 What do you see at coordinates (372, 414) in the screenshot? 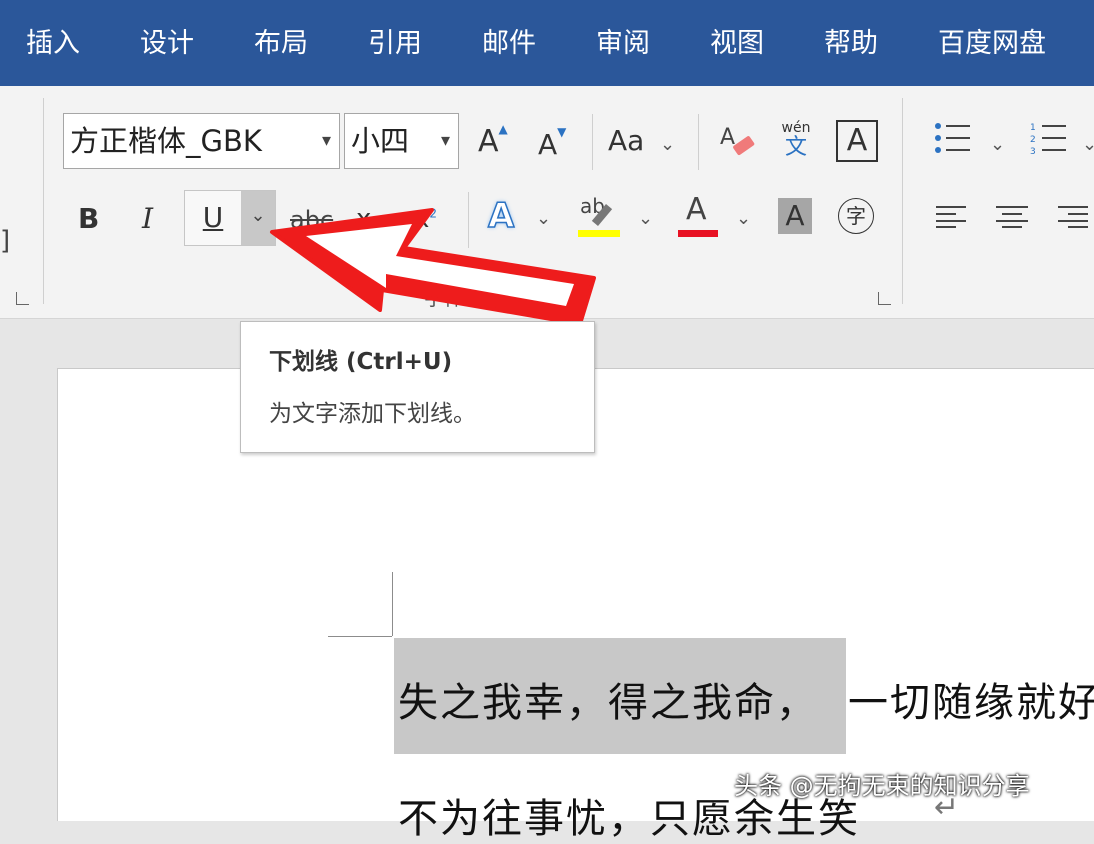
I see `tooltip-description: 为文字添加下划线。` at bounding box center [372, 414].